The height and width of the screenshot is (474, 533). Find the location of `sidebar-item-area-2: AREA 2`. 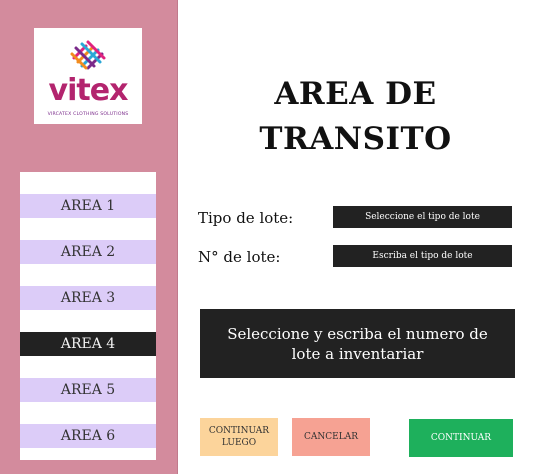

sidebar-item-area-2: AREA 2 is located at coordinates (88, 252).